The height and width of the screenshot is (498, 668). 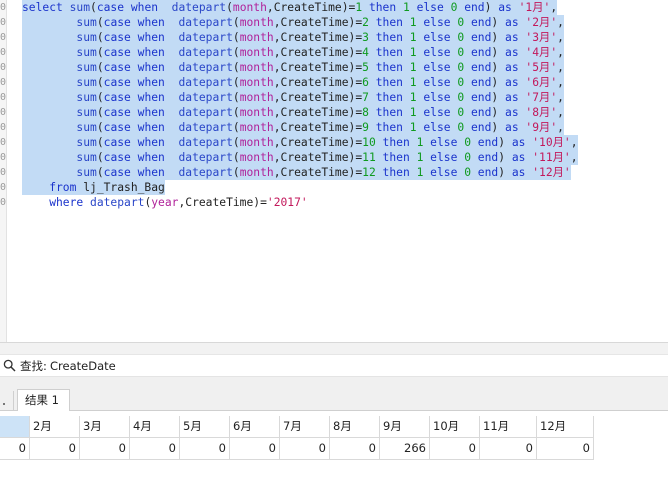 What do you see at coordinates (7, 401) in the screenshot?
I see `tab-scroll-left-button` at bounding box center [7, 401].